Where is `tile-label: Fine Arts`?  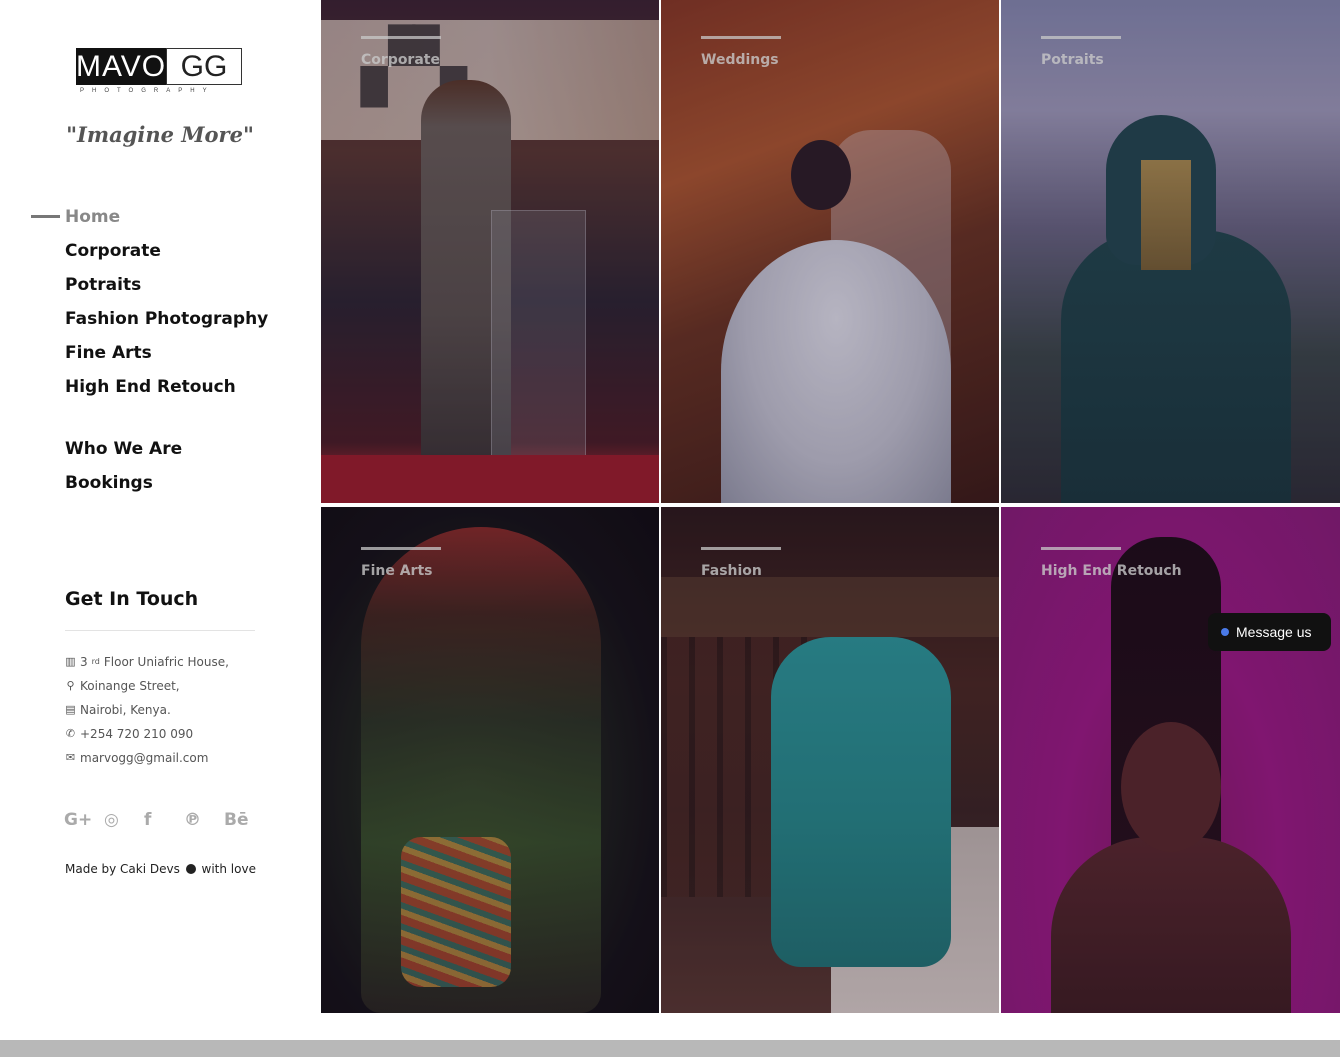
tile-label: Fine Arts is located at coordinates (397, 571).